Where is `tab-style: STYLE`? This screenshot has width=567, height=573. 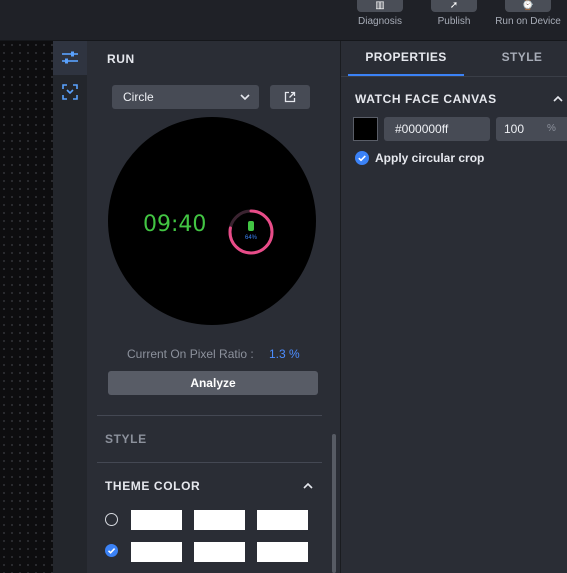
tab-style: STYLE is located at coordinates (515, 57).